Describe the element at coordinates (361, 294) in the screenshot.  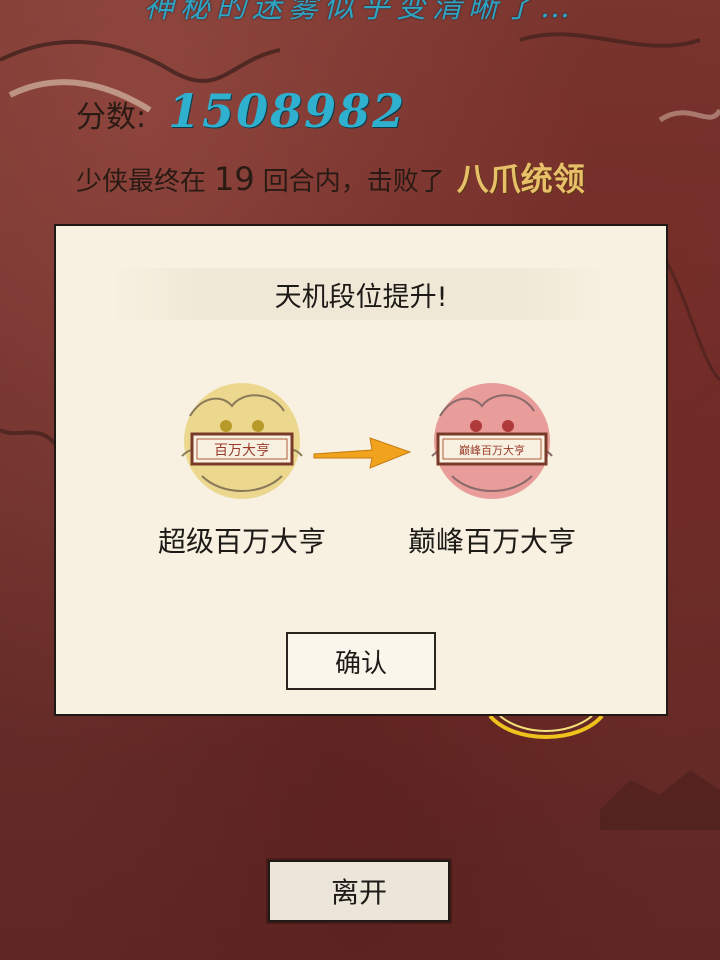
I see `dialog-title: 天机段位提升!` at that location.